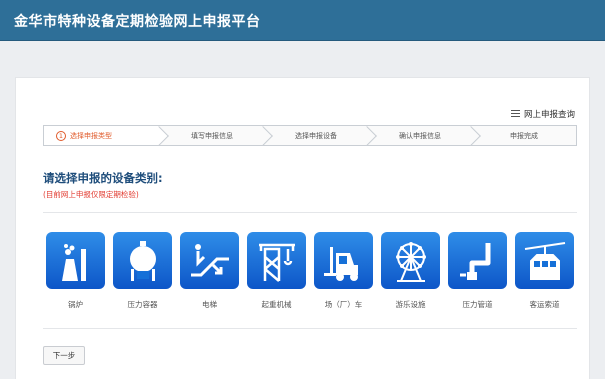 Image resolution: width=605 pixels, height=379 pixels. I want to click on step-progress: 1 选择申报类型 填写申报信息 选择申报设备 确认申报信息 申报完成, so click(310, 135).